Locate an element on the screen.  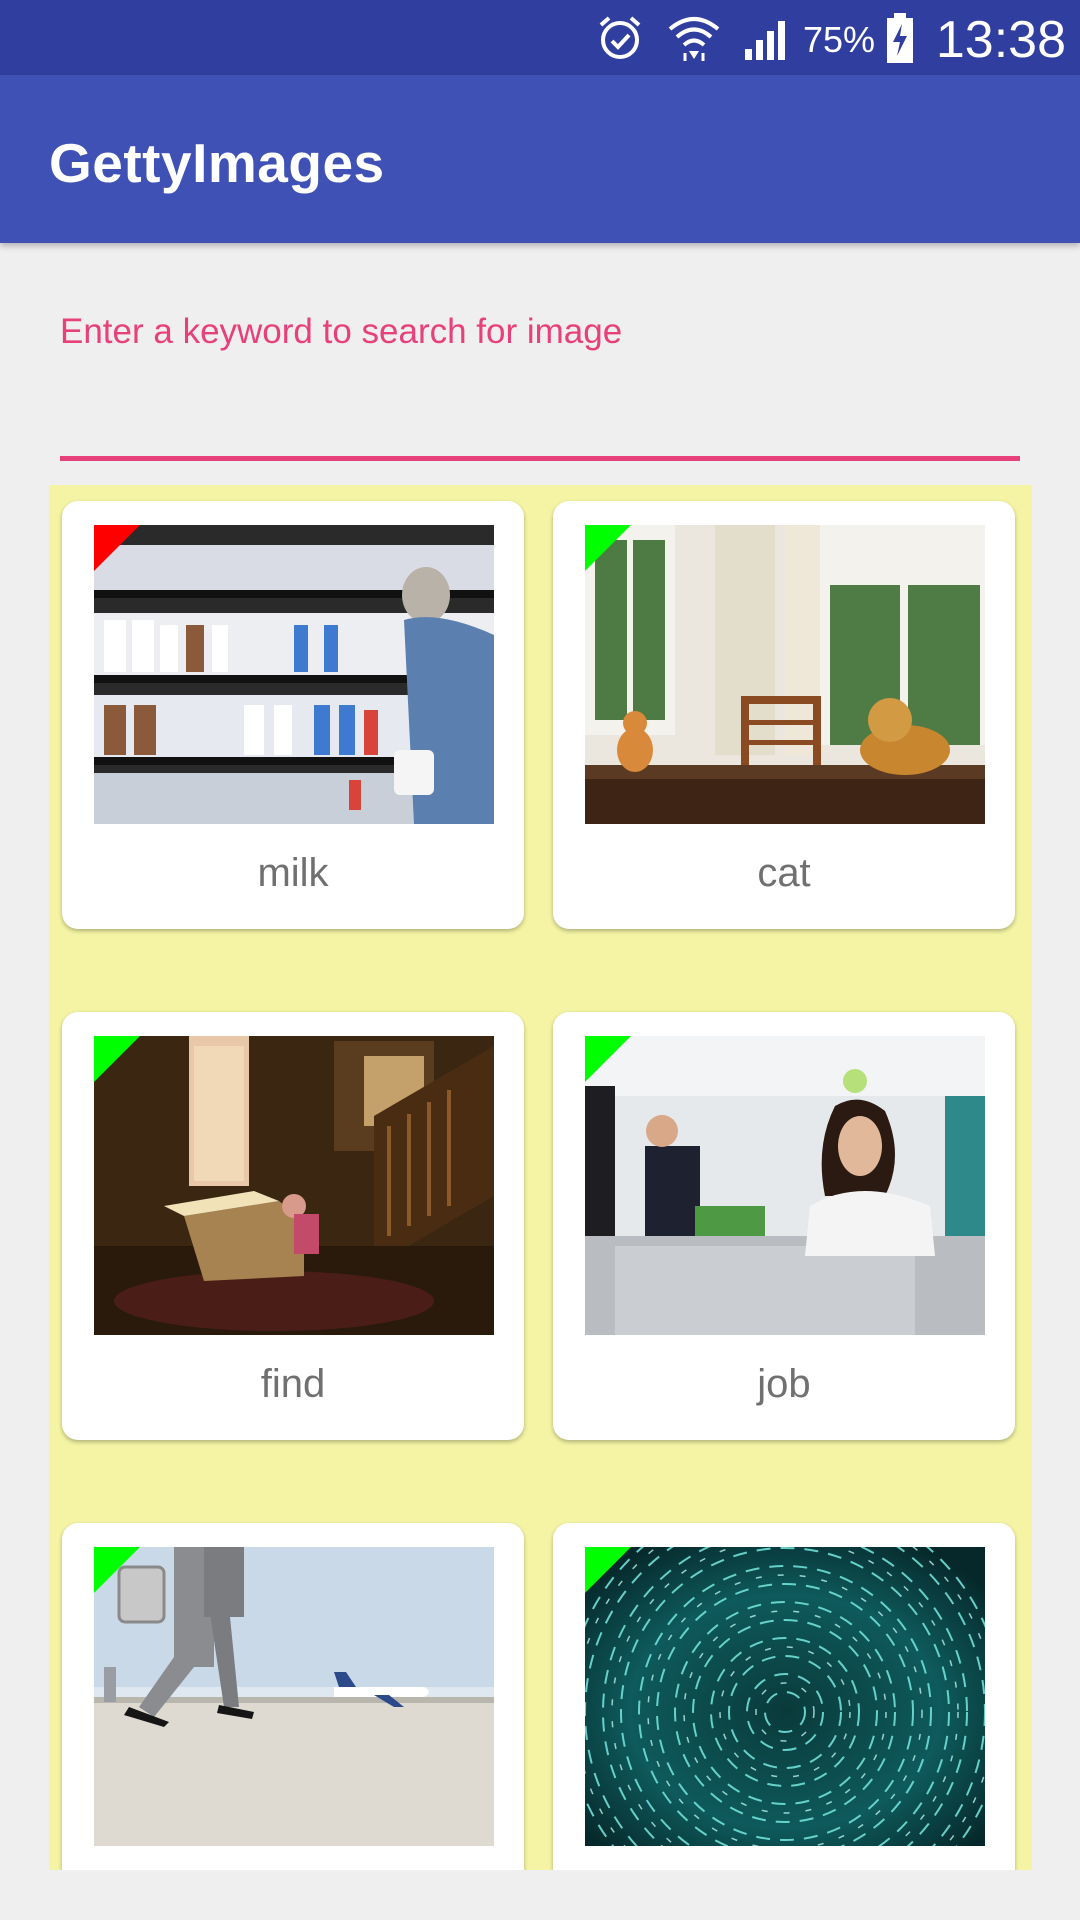
status-bar: 75% 13:38 is located at coordinates (540, 37).